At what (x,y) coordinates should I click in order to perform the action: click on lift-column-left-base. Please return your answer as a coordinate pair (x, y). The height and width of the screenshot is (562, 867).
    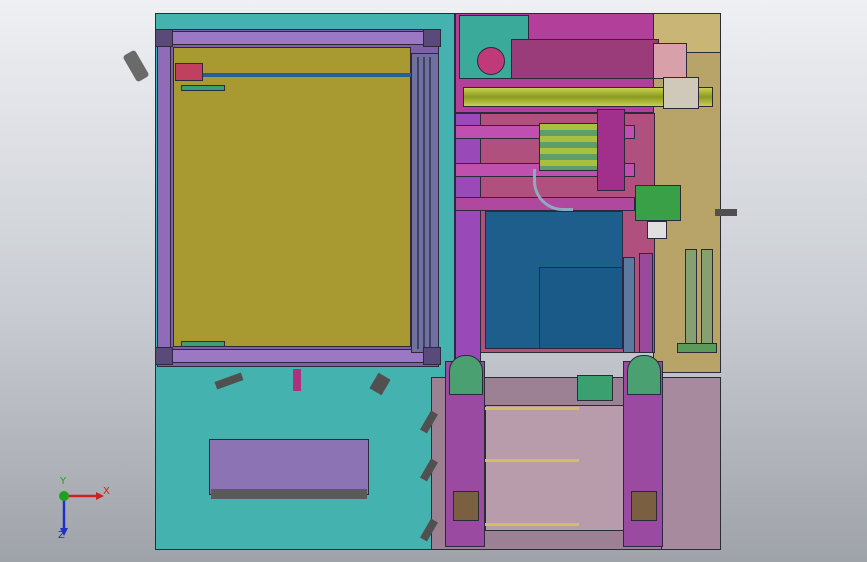
    Looking at the image, I should click on (466, 506).